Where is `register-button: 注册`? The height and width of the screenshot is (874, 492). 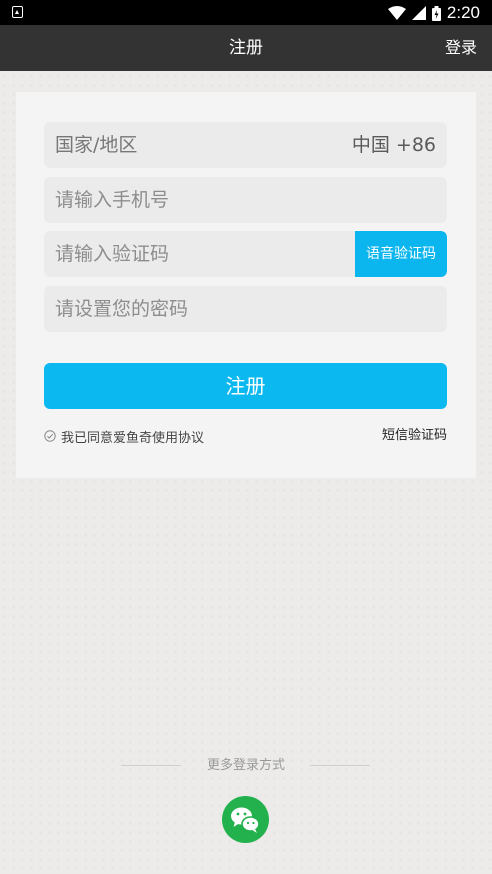 register-button: 注册 is located at coordinates (245, 386).